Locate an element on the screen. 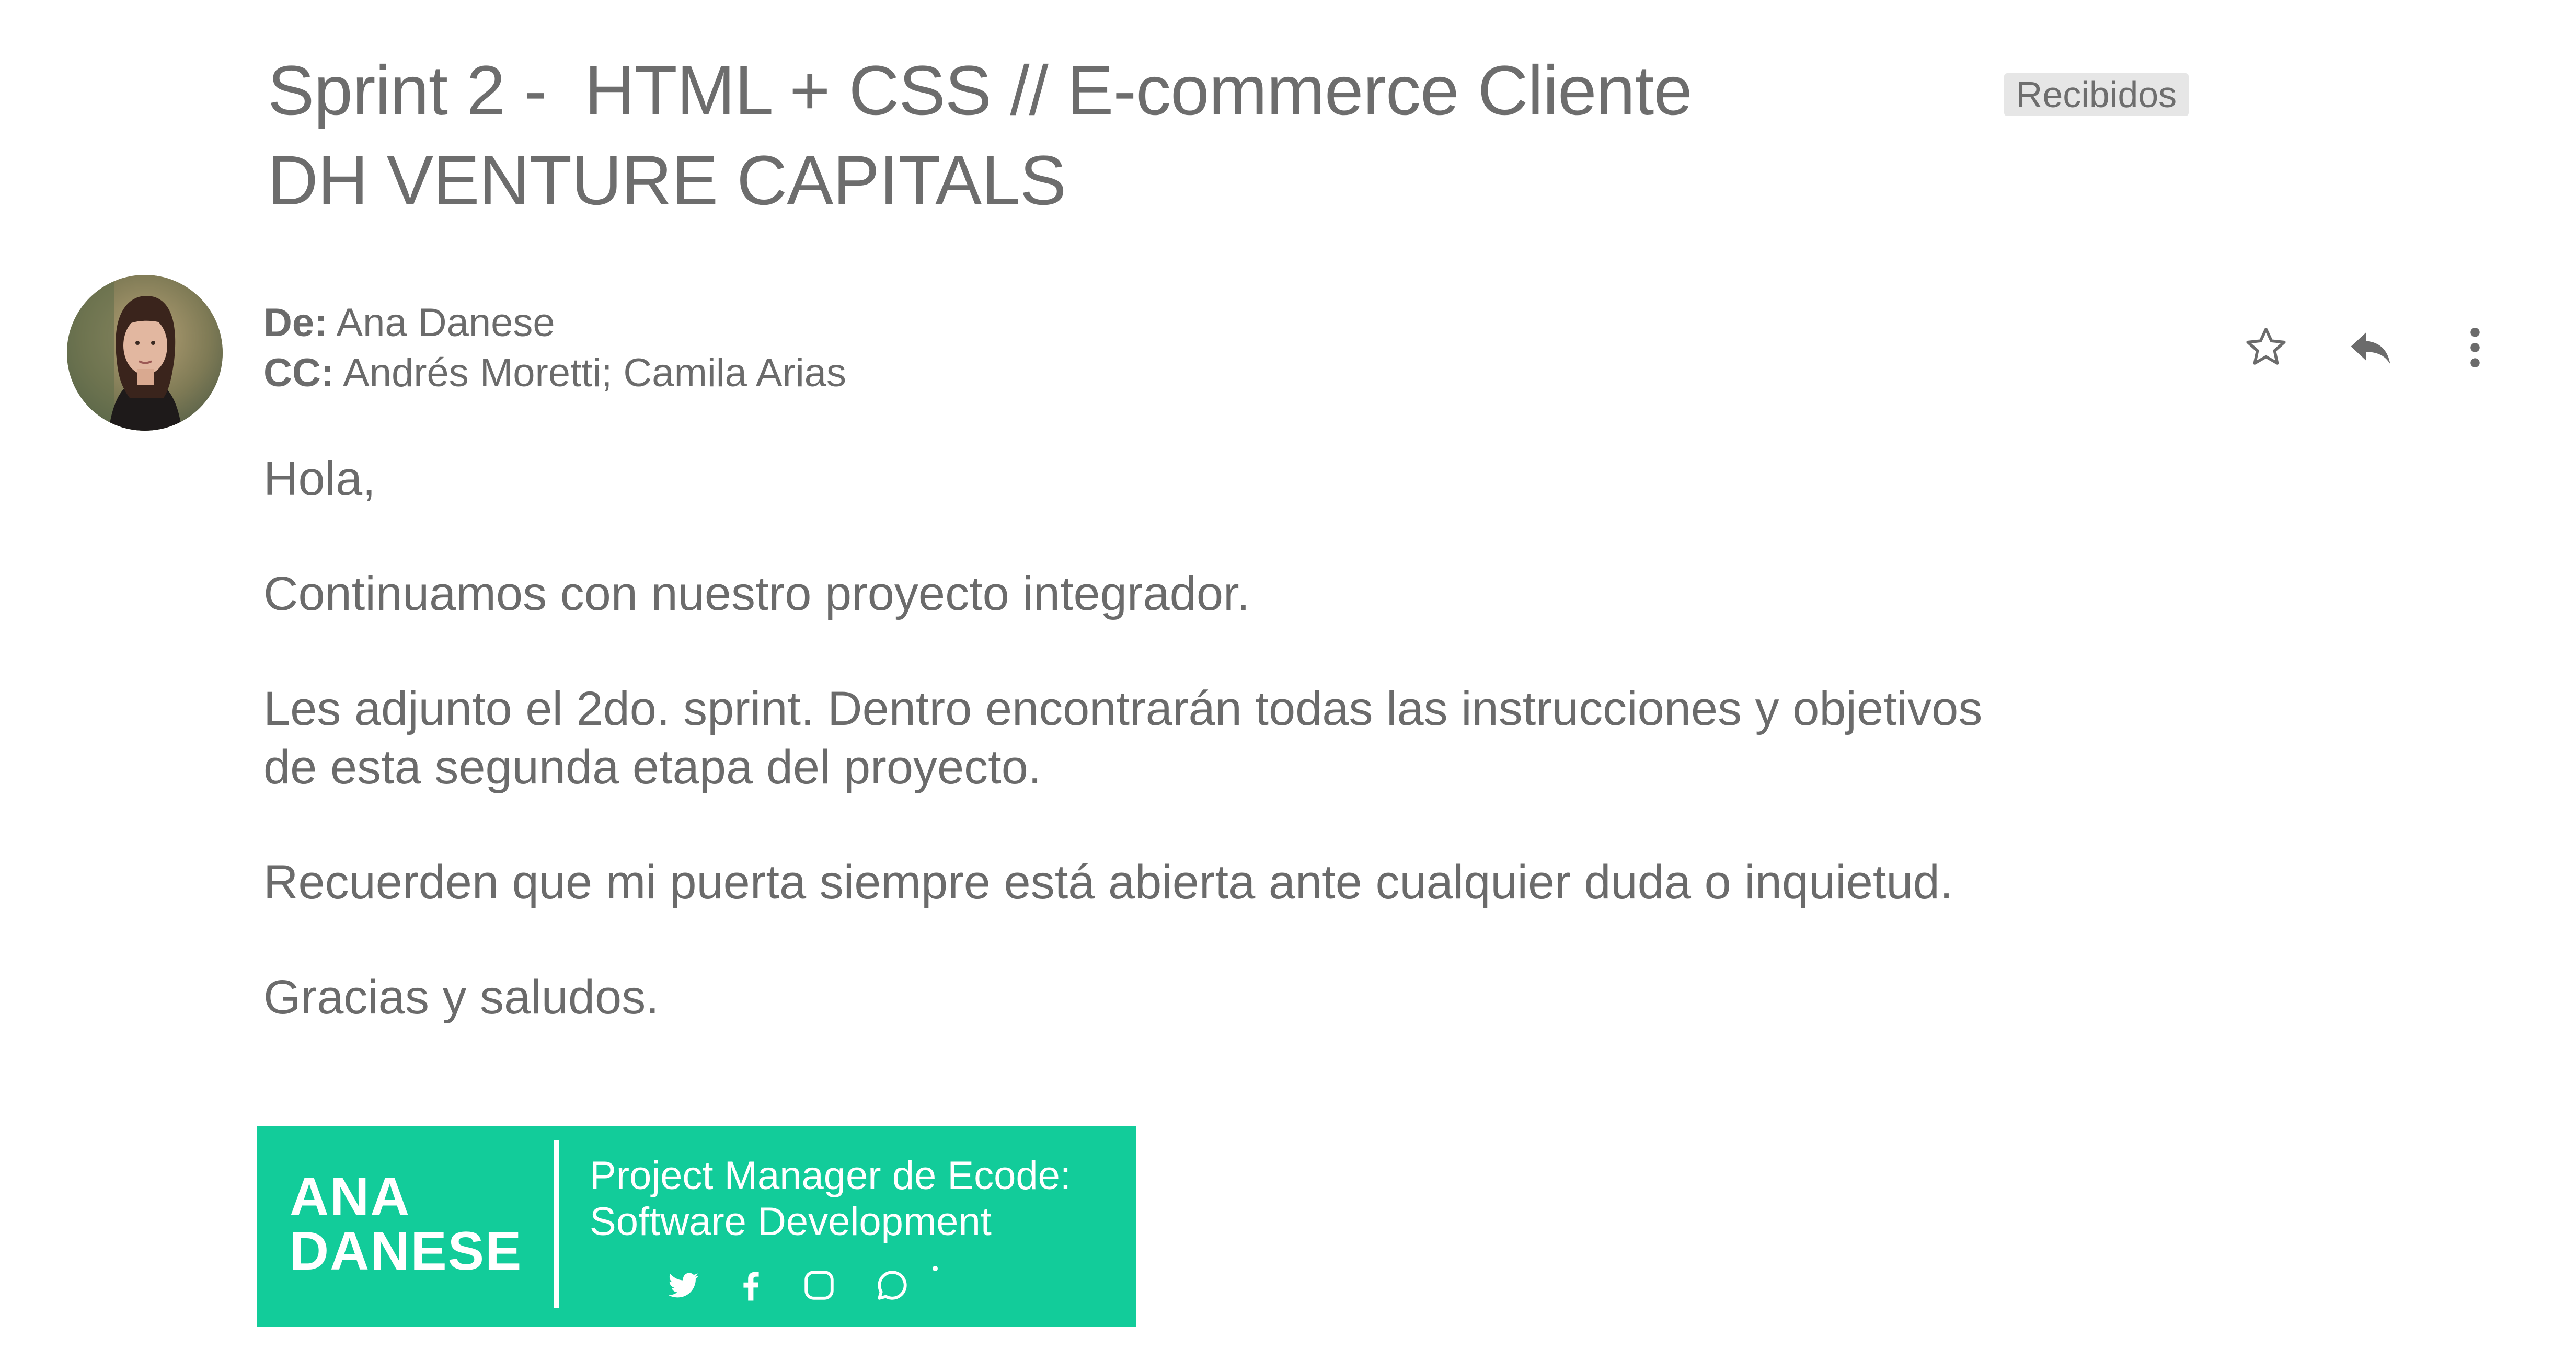 This screenshot has height=1372, width=2576. star-icon is located at coordinates (2266, 346).